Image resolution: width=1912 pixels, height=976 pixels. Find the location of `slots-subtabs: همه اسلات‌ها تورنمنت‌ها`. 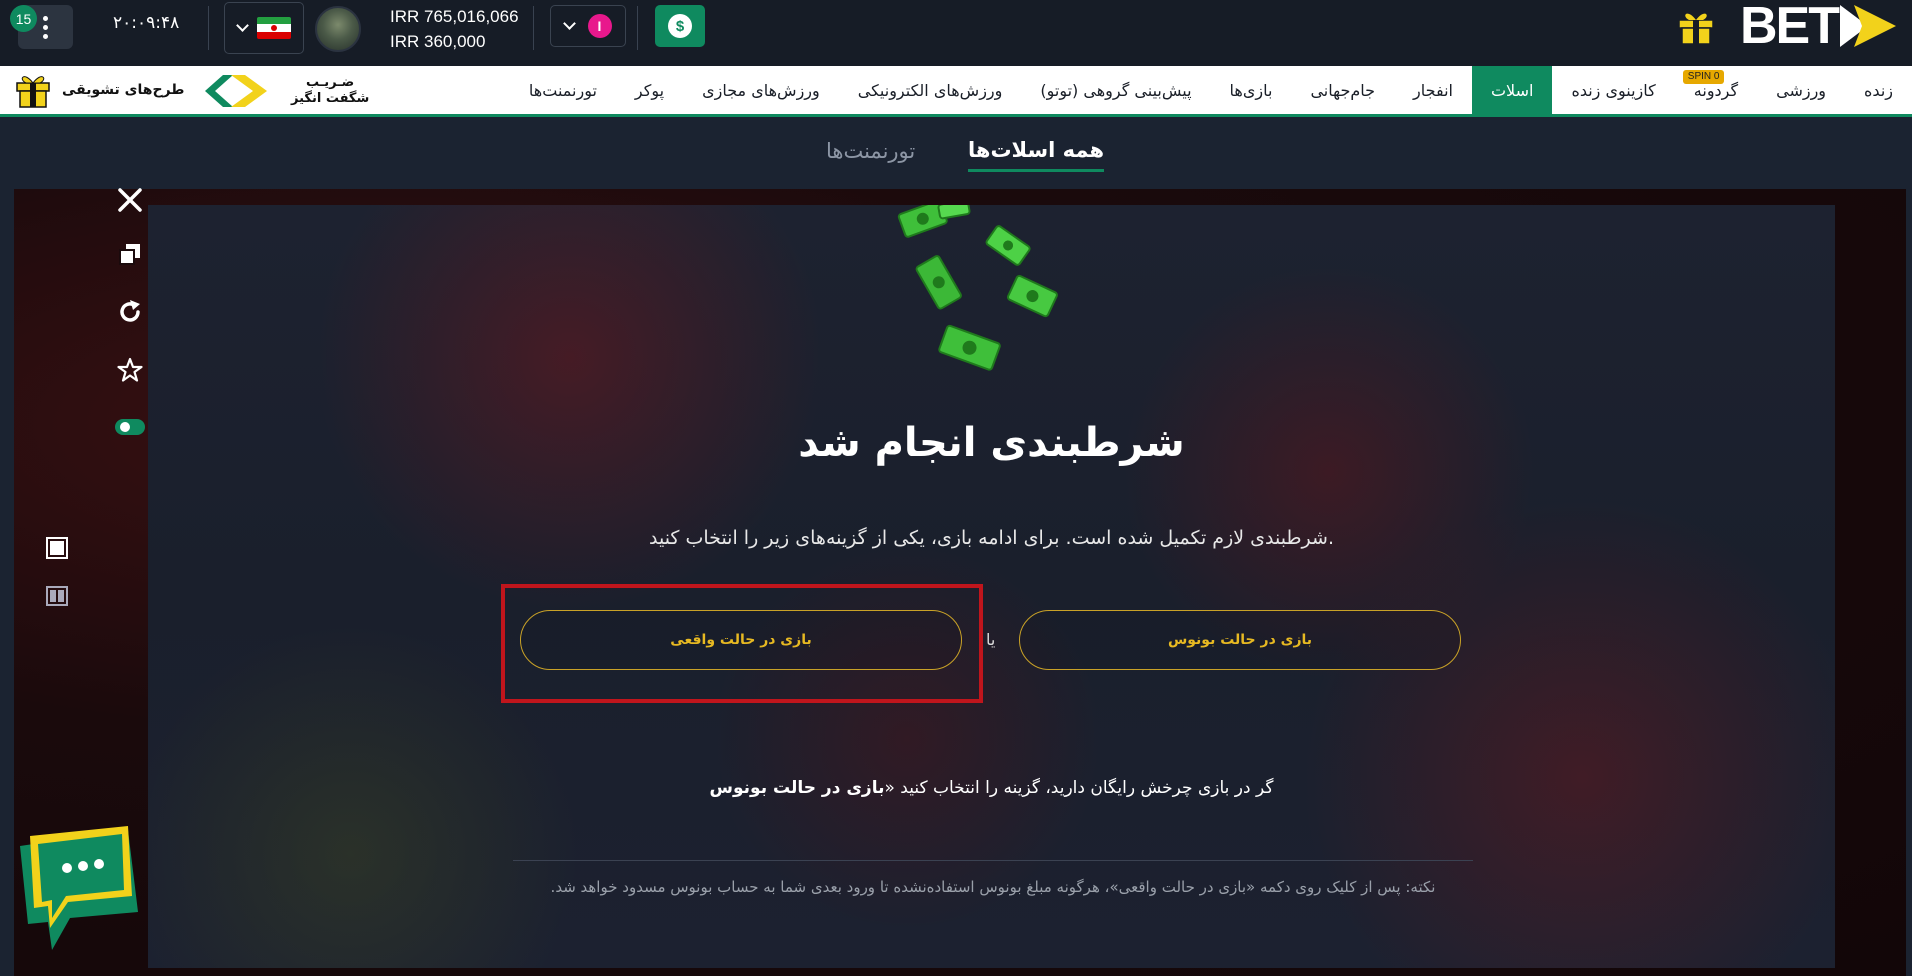

slots-subtabs: همه اسلات‌ها تورنمنت‌ها is located at coordinates (956, 150).